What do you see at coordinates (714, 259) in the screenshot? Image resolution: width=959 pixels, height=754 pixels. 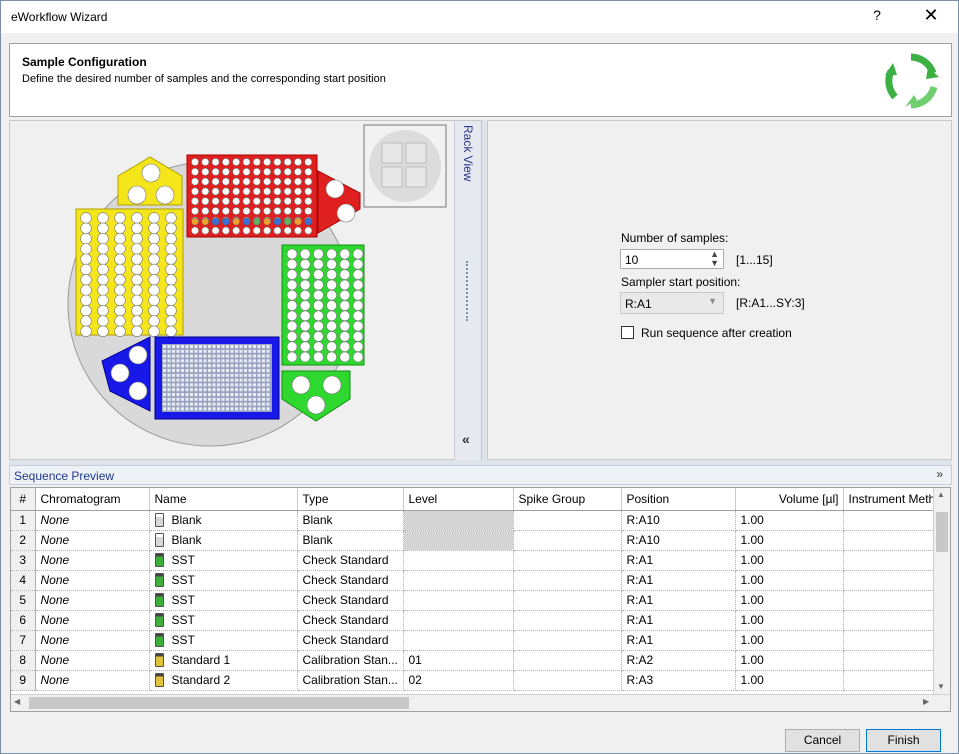 I see `spinner-arrows-icon: ▲ ▼` at bounding box center [714, 259].